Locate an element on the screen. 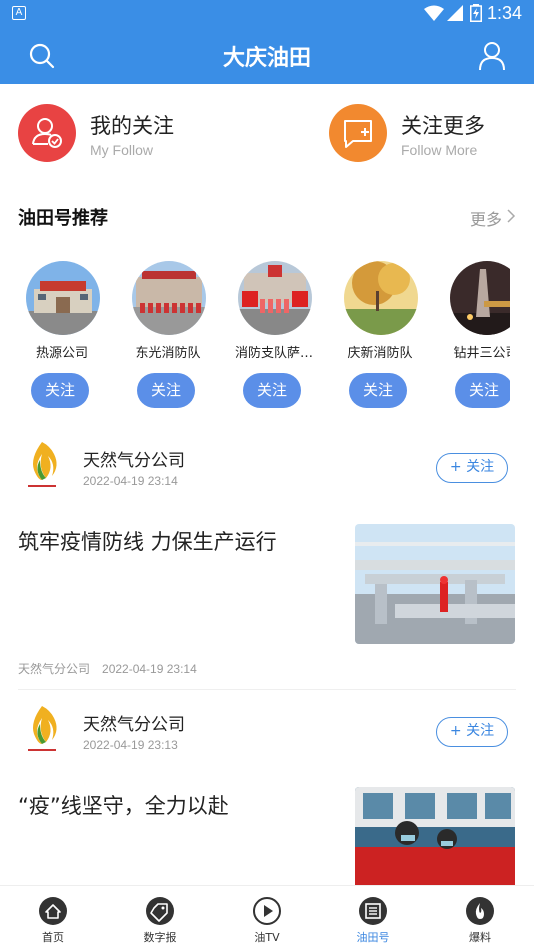 The width and height of the screenshot is (534, 950). meta-source: 天然气分公司 is located at coordinates (54, 669).